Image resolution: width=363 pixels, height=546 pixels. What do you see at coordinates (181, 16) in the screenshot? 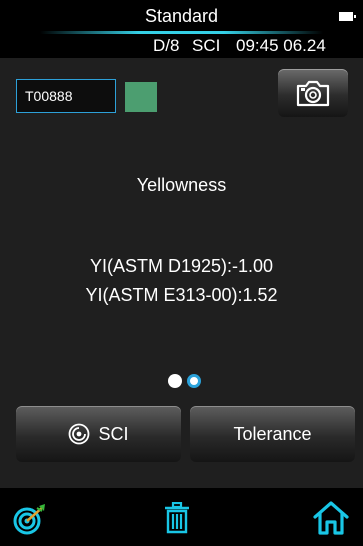
I see `page-title: Standard` at bounding box center [181, 16].